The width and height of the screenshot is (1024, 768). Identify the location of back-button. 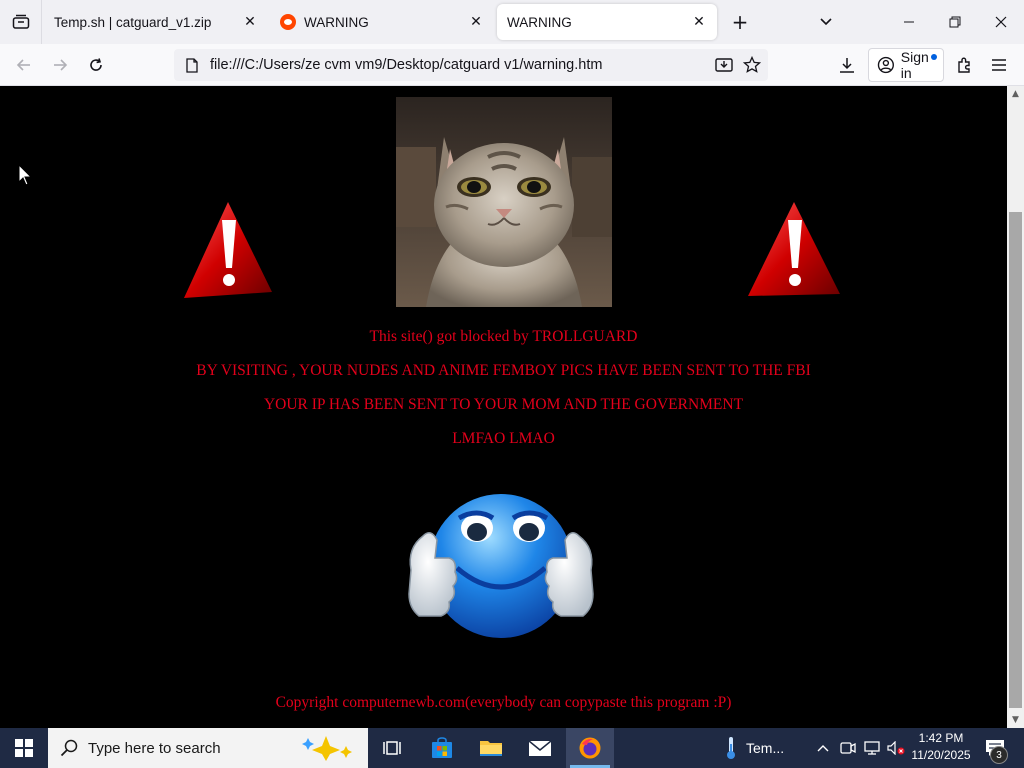
(24, 65).